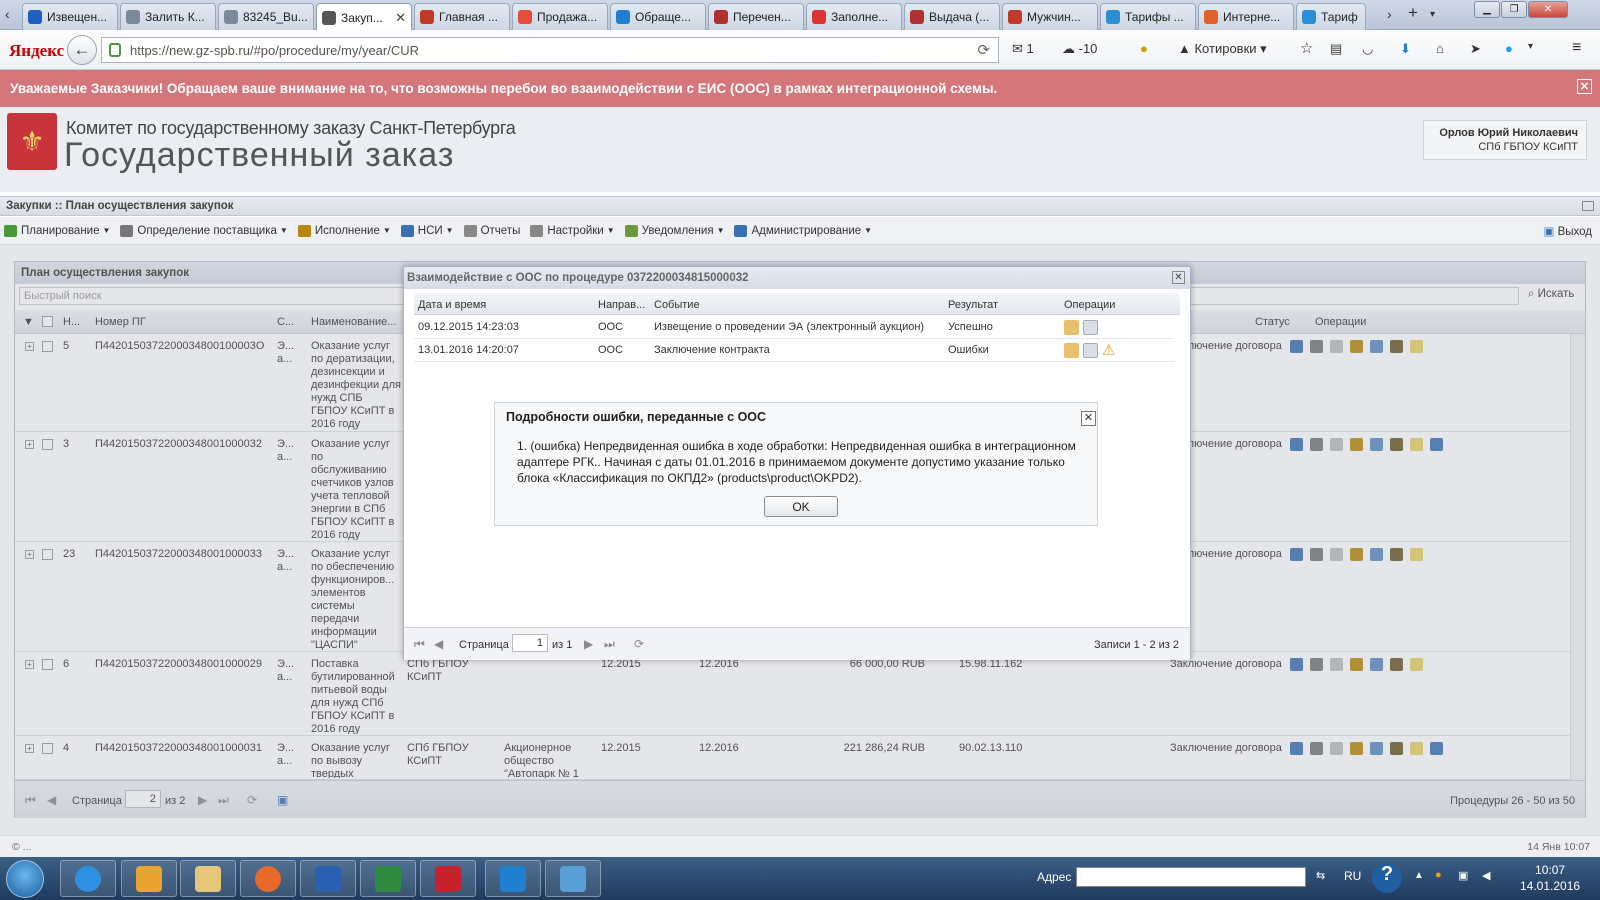 Image resolution: width=1600 pixels, height=900 pixels. What do you see at coordinates (1331, 16) in the screenshot?
I see `browser-tab: Тариф` at bounding box center [1331, 16].